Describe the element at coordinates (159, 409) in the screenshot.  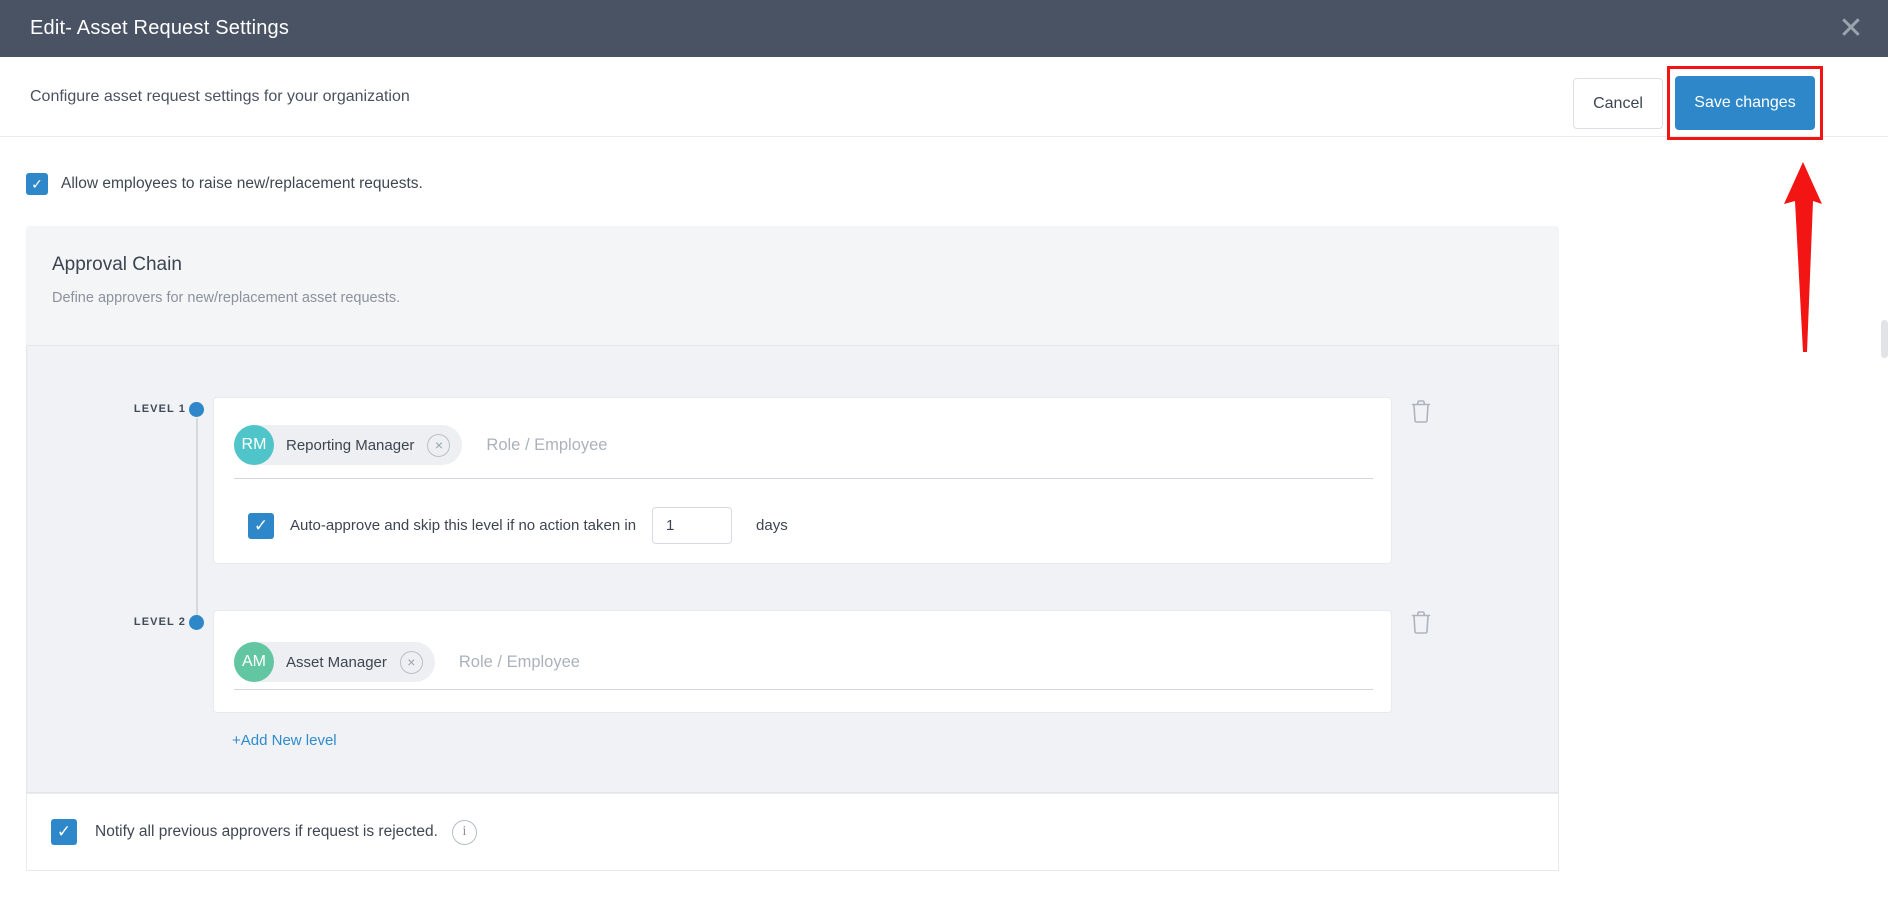
I see `level-1-label: LEVEL 1` at that location.